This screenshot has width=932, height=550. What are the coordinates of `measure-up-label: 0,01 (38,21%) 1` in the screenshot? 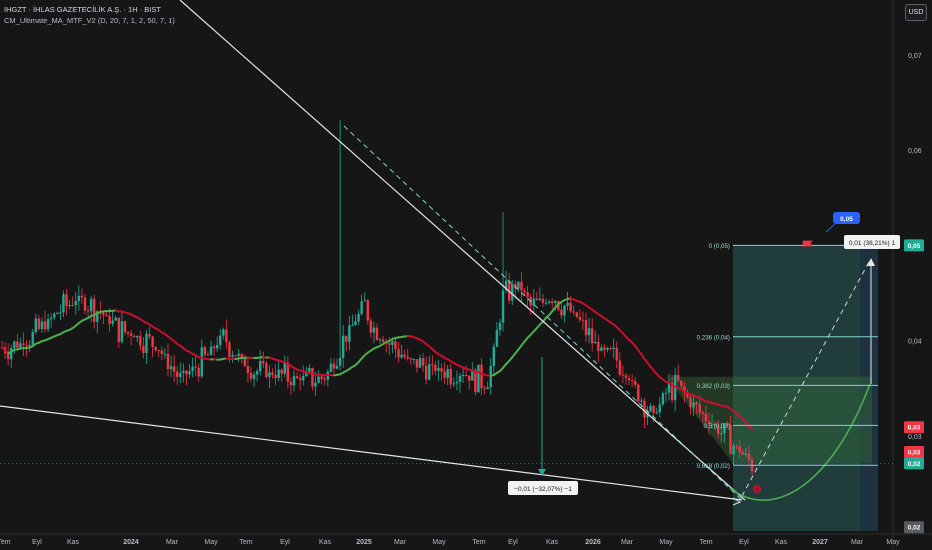 It's located at (872, 243).